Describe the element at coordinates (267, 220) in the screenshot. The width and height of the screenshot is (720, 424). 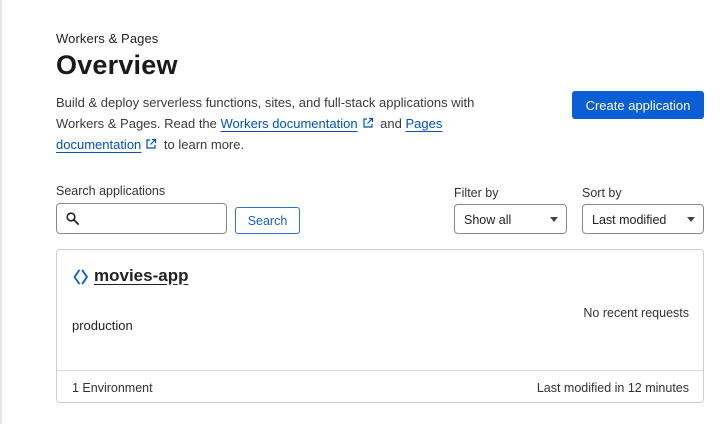
I see `search-button: Search` at that location.